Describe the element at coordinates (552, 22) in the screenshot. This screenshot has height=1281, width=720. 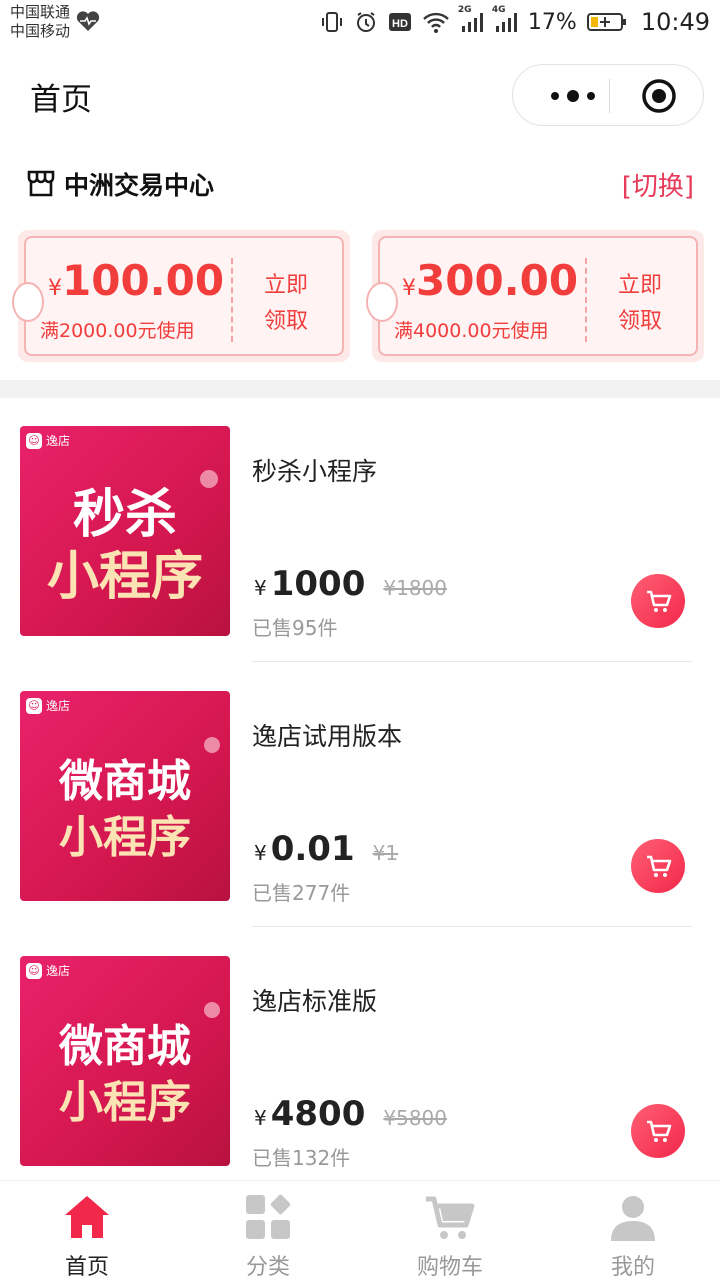
I see `battery-percent: 17%` at that location.